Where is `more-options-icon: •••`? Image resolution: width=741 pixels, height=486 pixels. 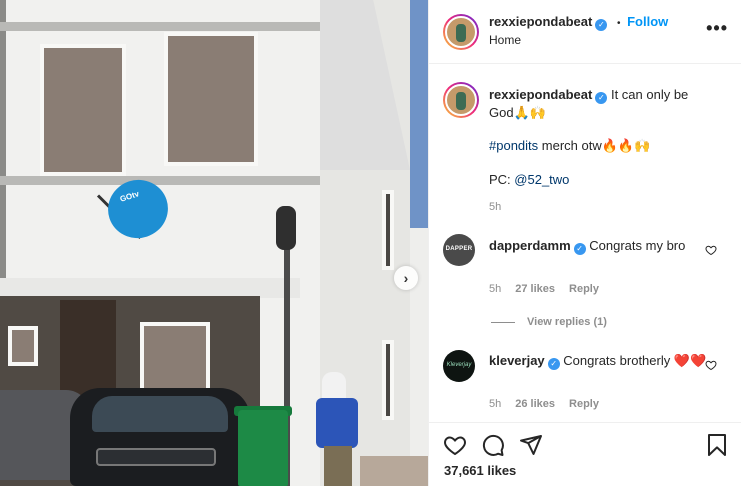 more-options-icon: ••• is located at coordinates (717, 28).